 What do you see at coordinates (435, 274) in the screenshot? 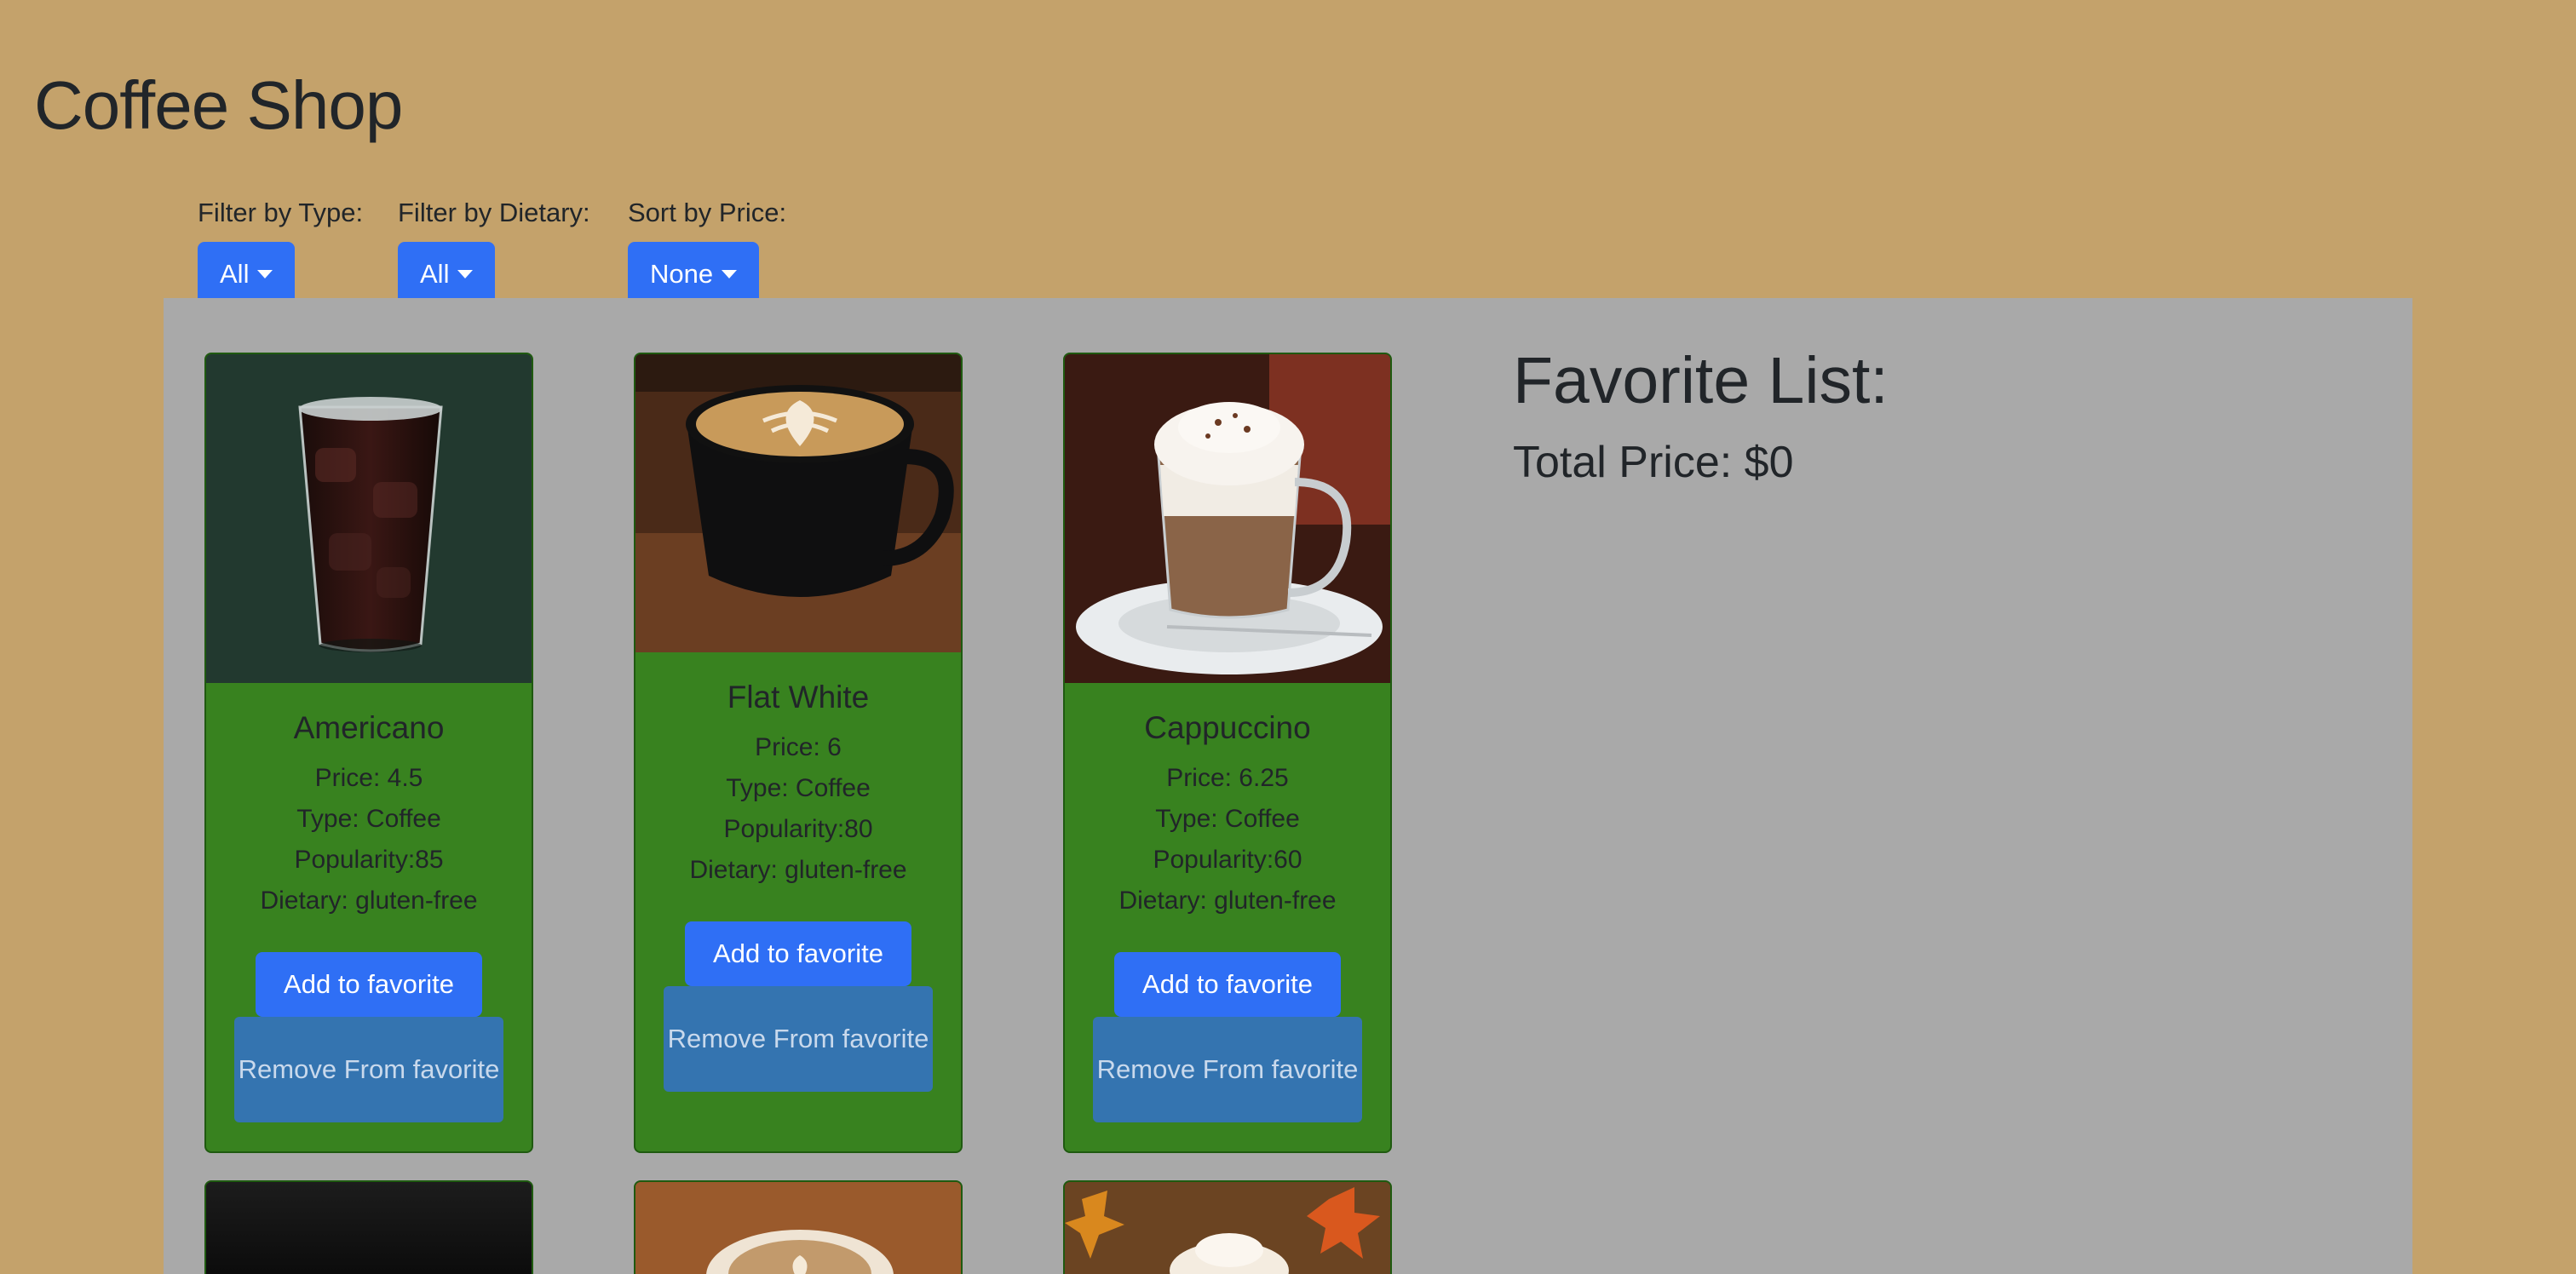
I see `filter-dietary-value: All` at bounding box center [435, 274].